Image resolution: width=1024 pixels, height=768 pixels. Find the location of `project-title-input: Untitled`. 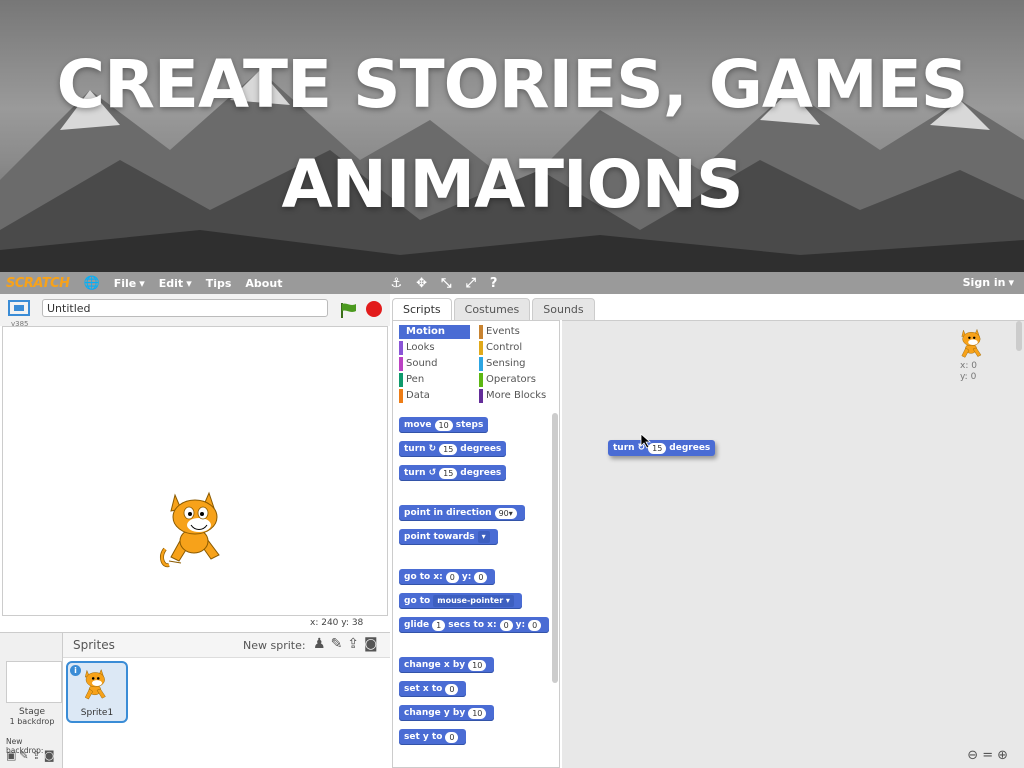

project-title-input: Untitled is located at coordinates (185, 308).